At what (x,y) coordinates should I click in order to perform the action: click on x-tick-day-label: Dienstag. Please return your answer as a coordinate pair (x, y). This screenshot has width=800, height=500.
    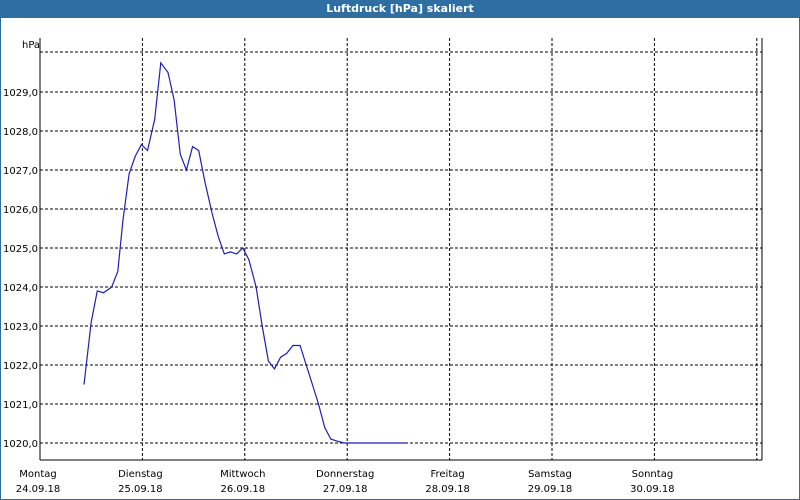
    Looking at the image, I should click on (140, 474).